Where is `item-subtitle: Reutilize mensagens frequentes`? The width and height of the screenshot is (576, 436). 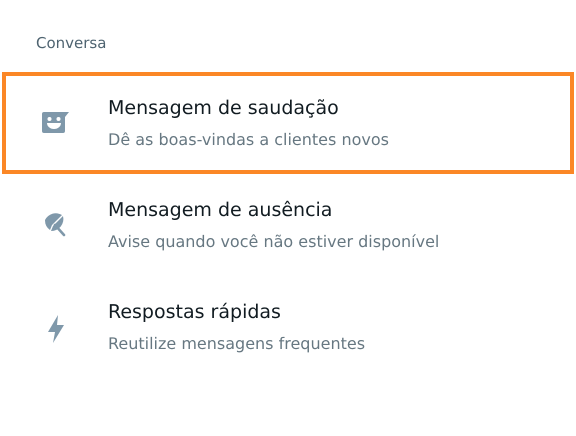
item-subtitle: Reutilize mensagens frequentes is located at coordinates (237, 344).